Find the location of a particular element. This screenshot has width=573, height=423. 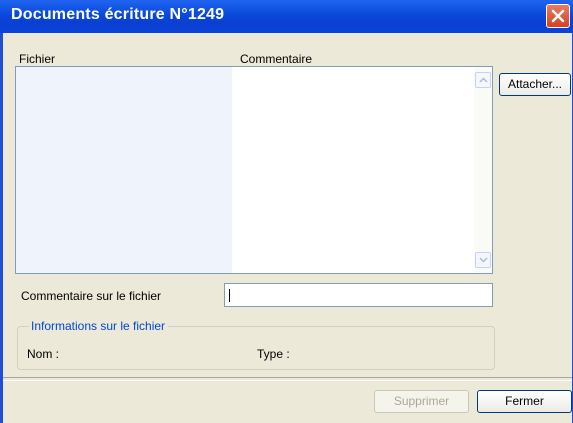

scroll-up-button is located at coordinates (483, 80).